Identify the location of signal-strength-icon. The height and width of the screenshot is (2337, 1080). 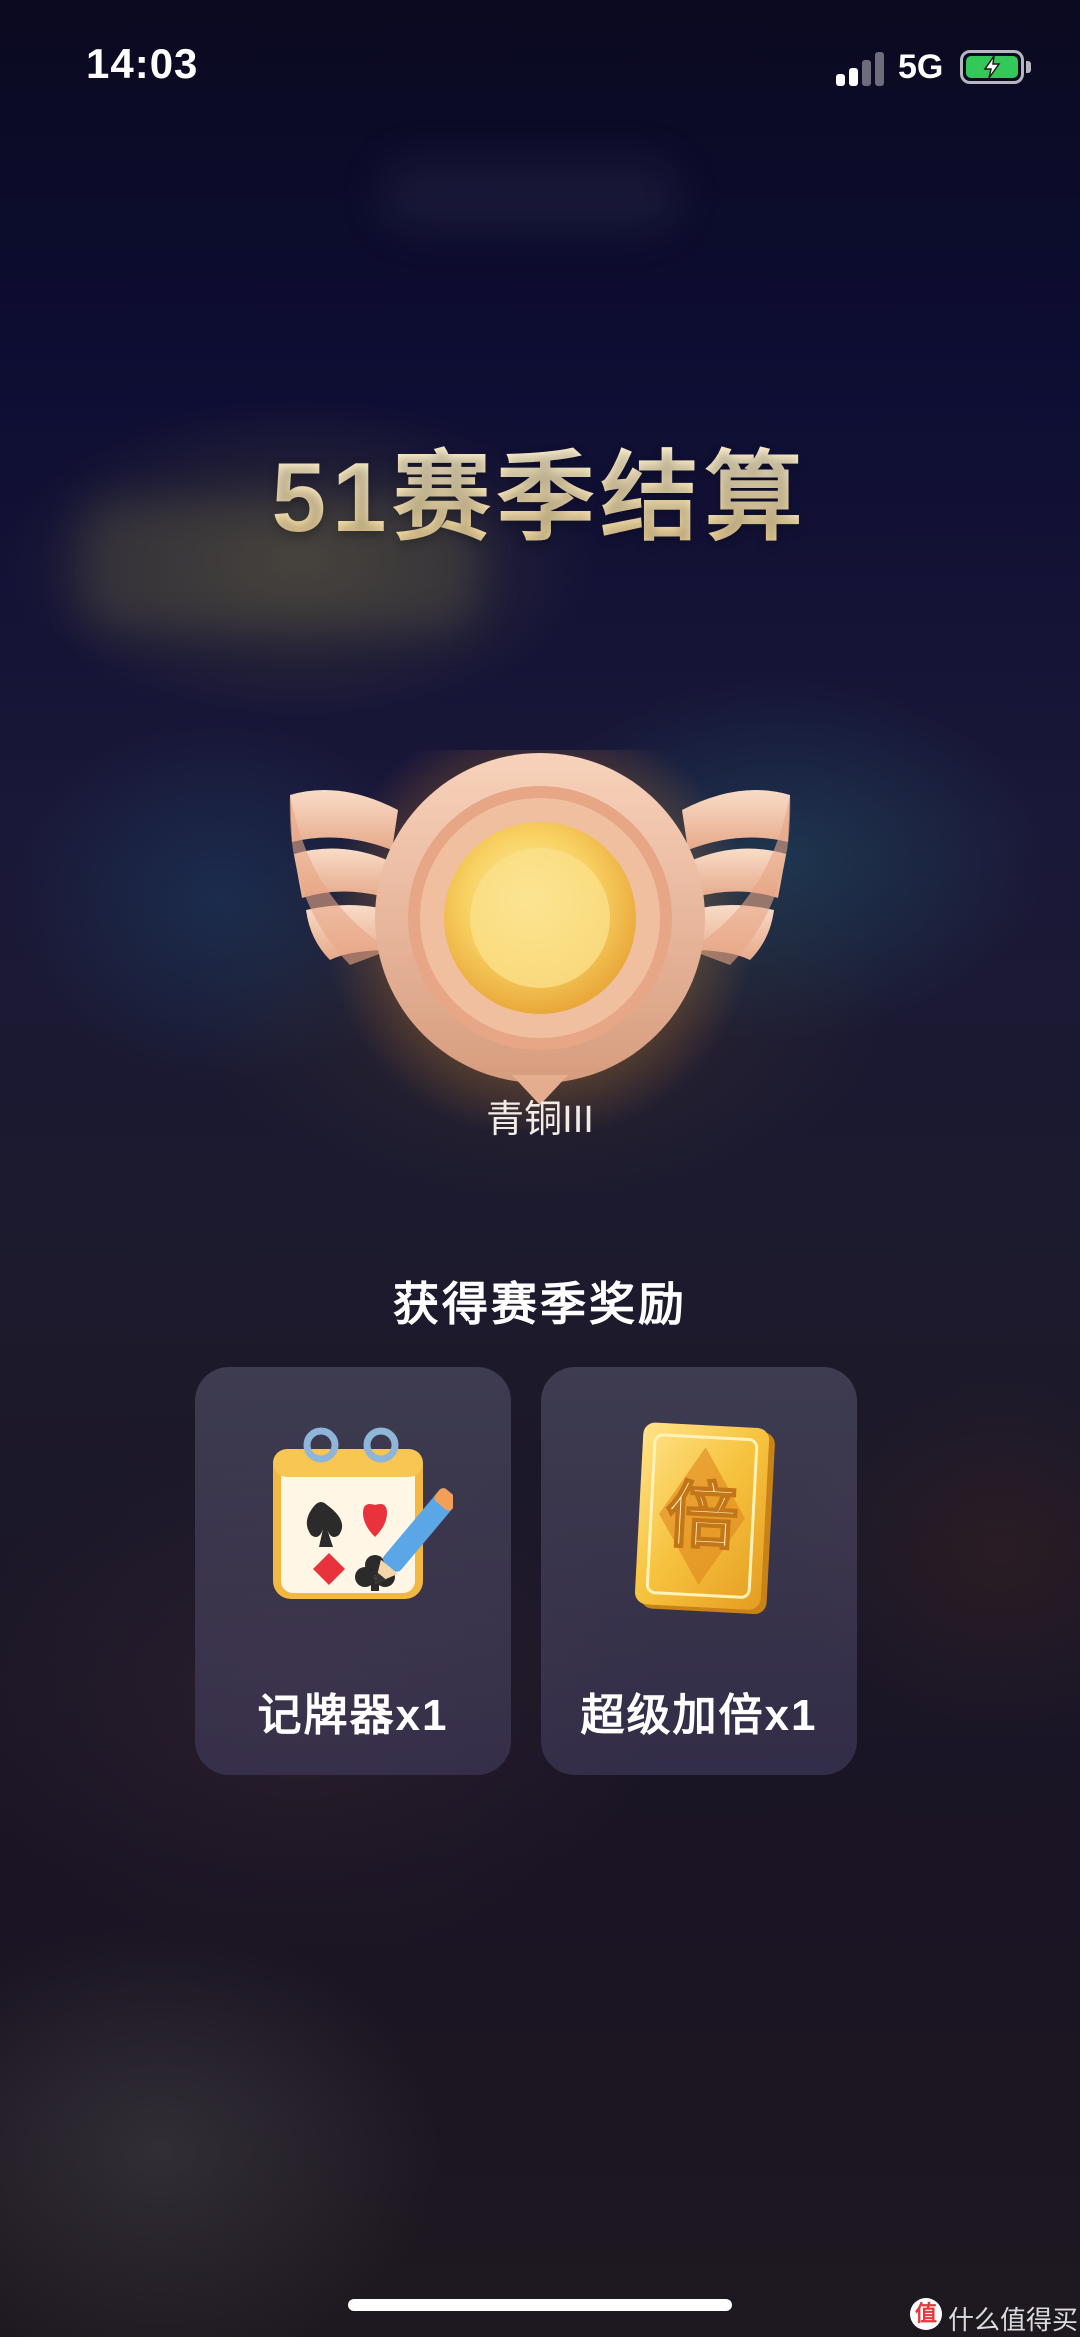
(862, 69).